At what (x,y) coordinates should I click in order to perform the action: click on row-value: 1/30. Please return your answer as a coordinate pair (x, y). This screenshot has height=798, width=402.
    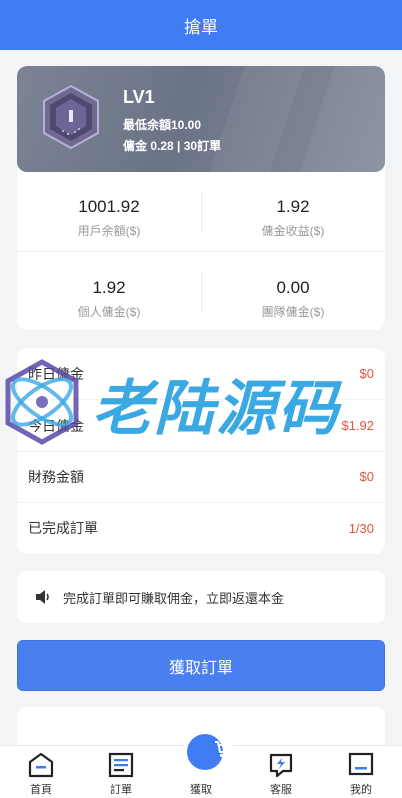
    Looking at the image, I should click on (361, 528).